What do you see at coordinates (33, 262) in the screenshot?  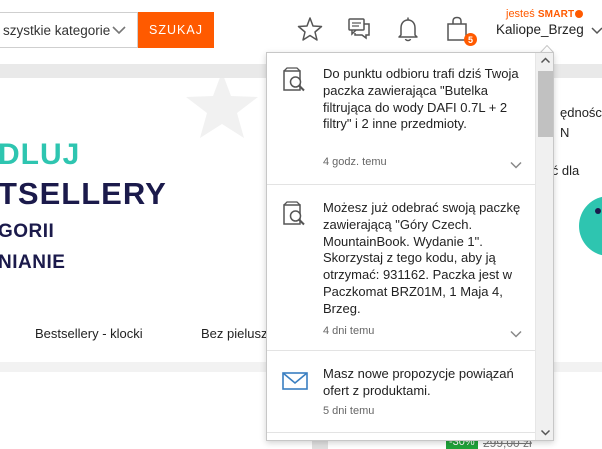 I see `banner-line-4: NIANIE` at bounding box center [33, 262].